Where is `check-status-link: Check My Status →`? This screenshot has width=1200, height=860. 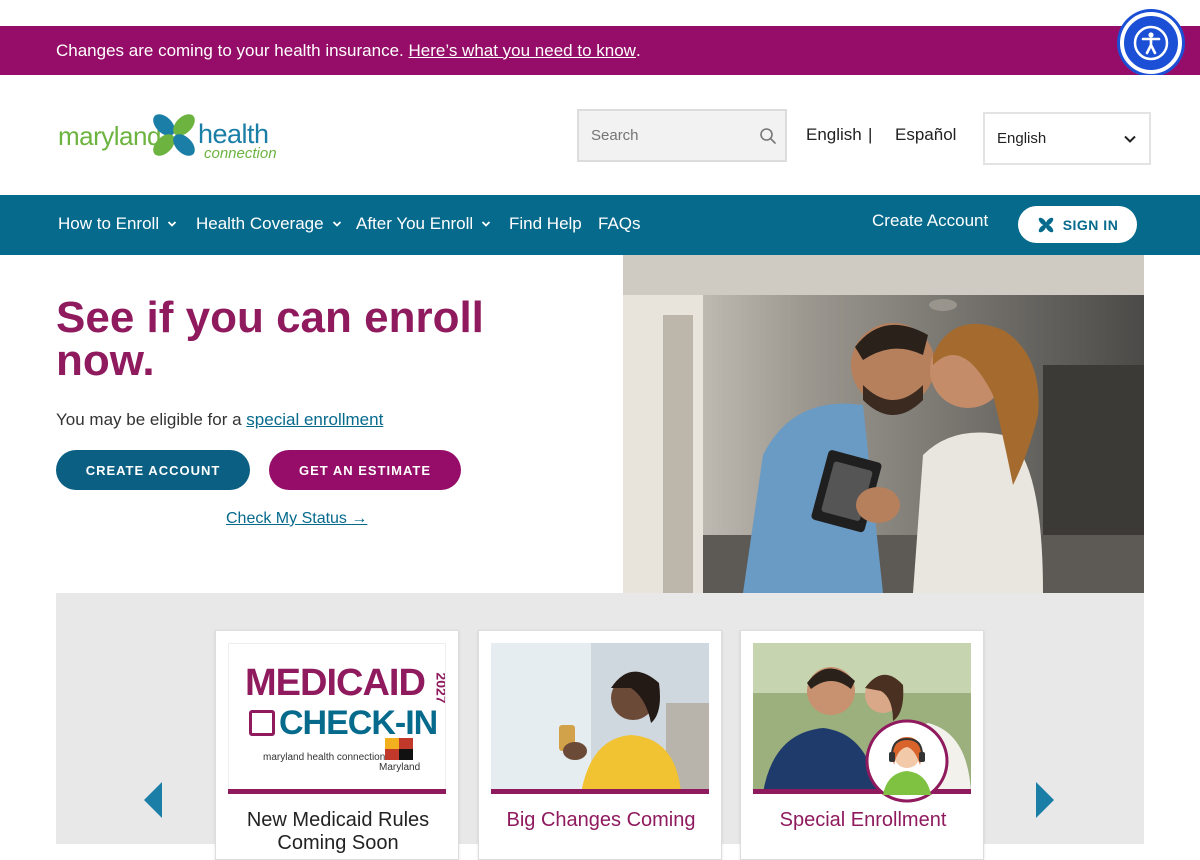
check-status-link: Check My Status → is located at coordinates (296, 519).